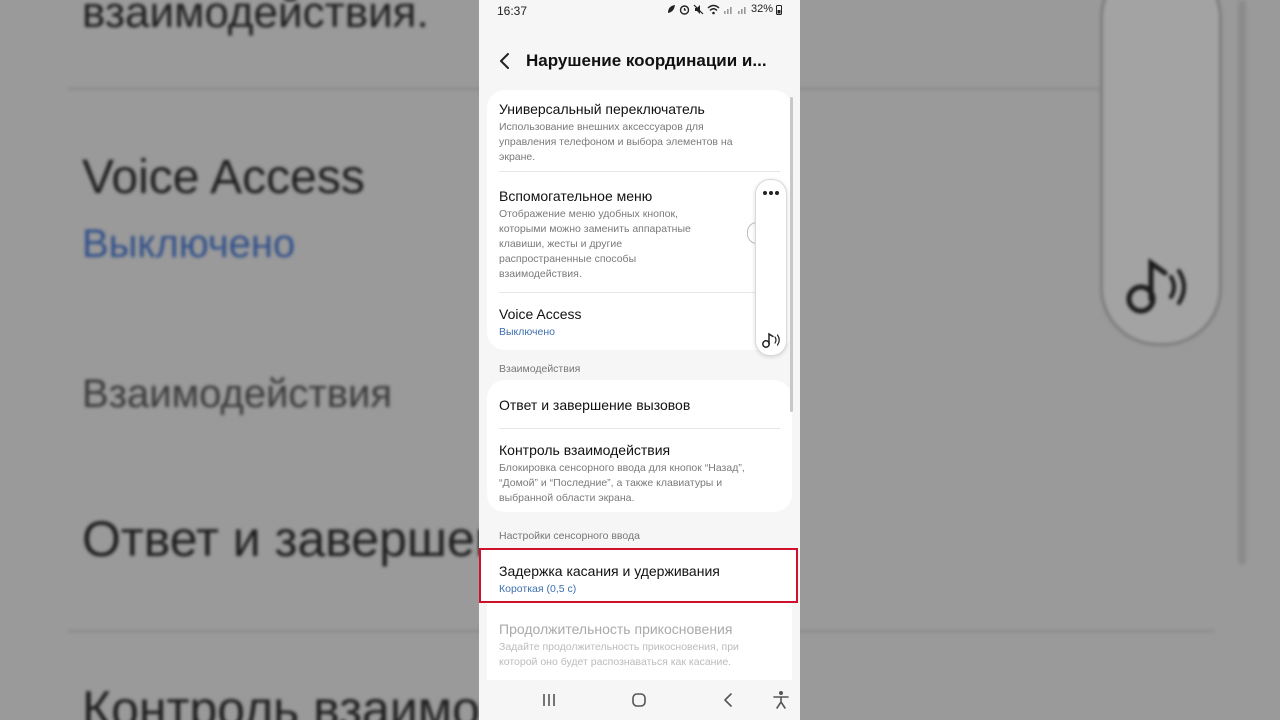 This screenshot has width=1280, height=720. What do you see at coordinates (540, 369) in the screenshot?
I see `section-label-interactions: Взаимодействия` at bounding box center [540, 369].